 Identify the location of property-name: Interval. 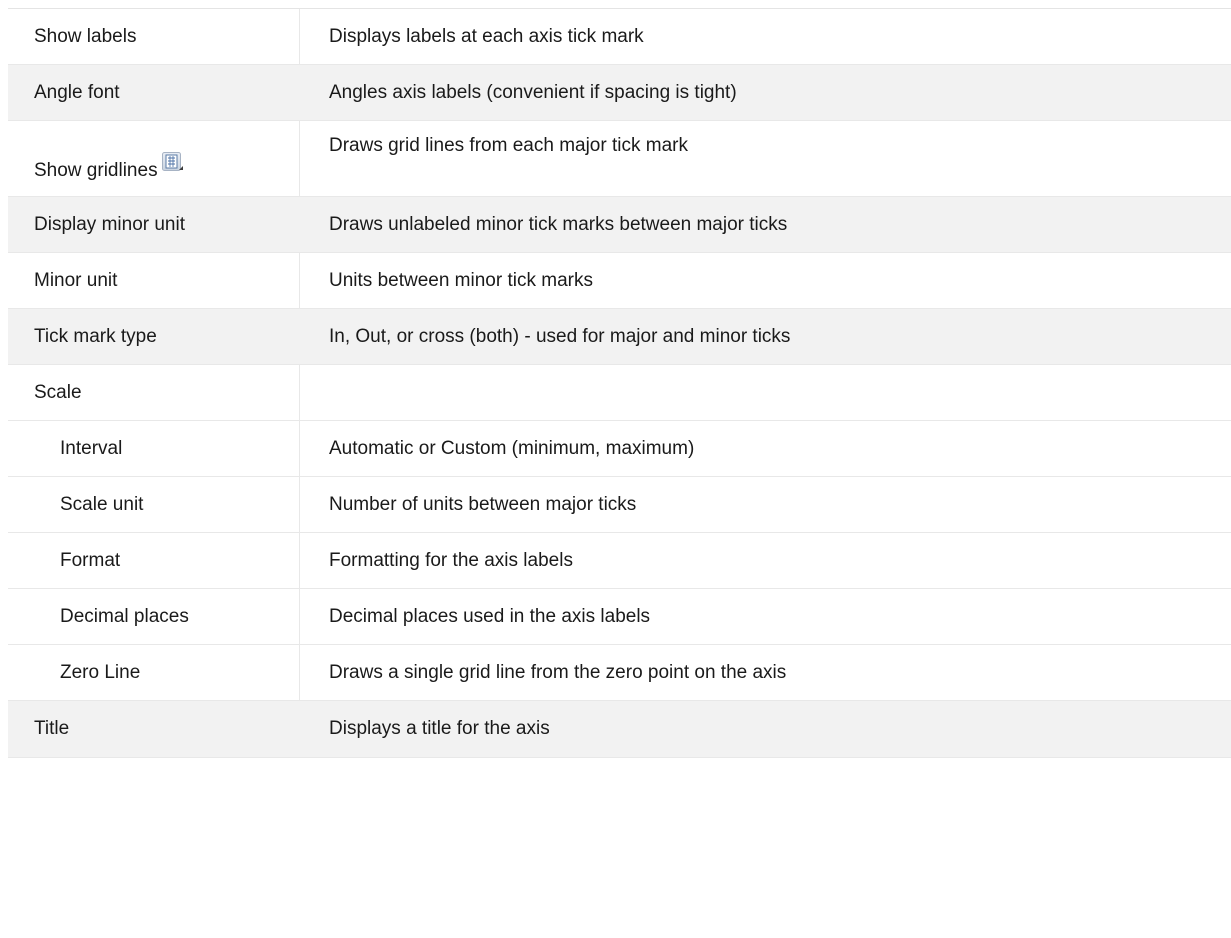
(154, 448).